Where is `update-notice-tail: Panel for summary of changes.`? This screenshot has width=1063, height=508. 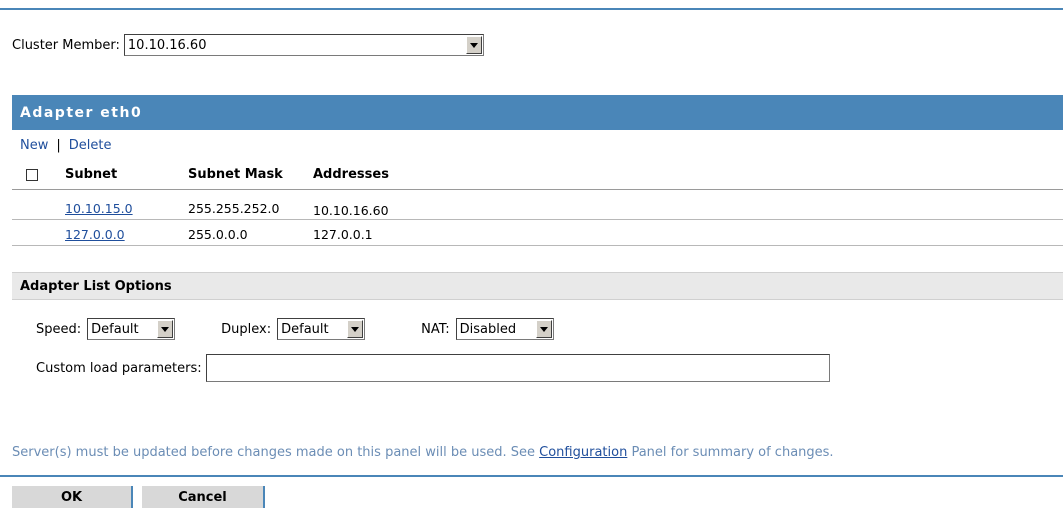 update-notice-tail: Panel for summary of changes. is located at coordinates (730, 452).